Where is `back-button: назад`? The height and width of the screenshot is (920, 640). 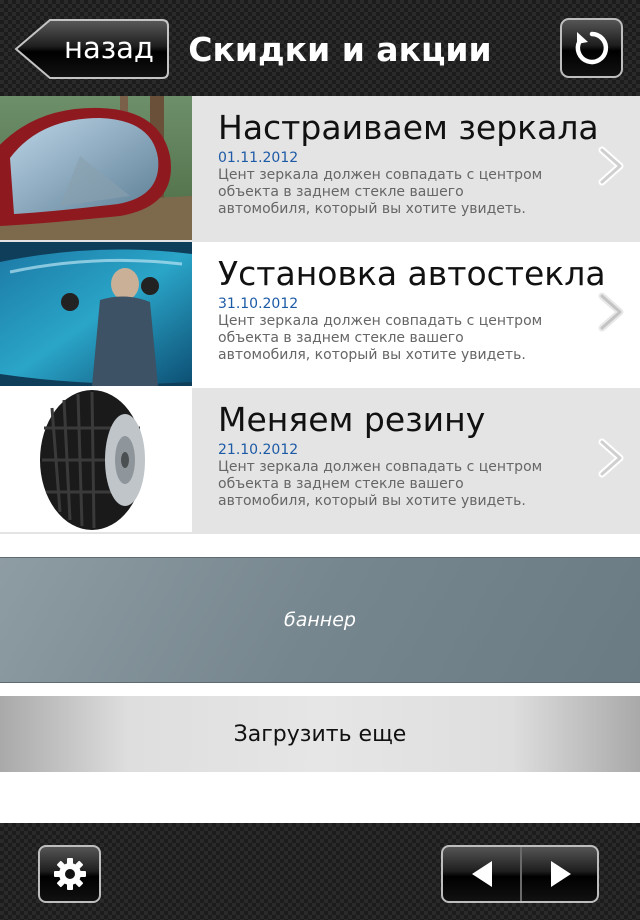
back-button: назад is located at coordinates (92, 49).